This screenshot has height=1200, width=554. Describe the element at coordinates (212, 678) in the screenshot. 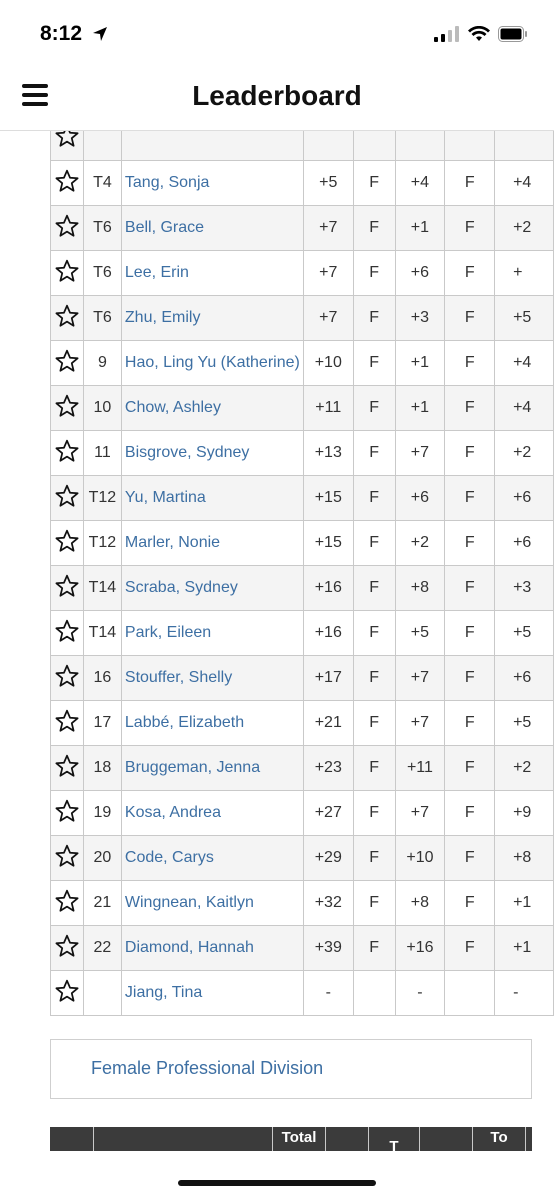

I see `player-name-link: Stouffer, Shelly` at that location.